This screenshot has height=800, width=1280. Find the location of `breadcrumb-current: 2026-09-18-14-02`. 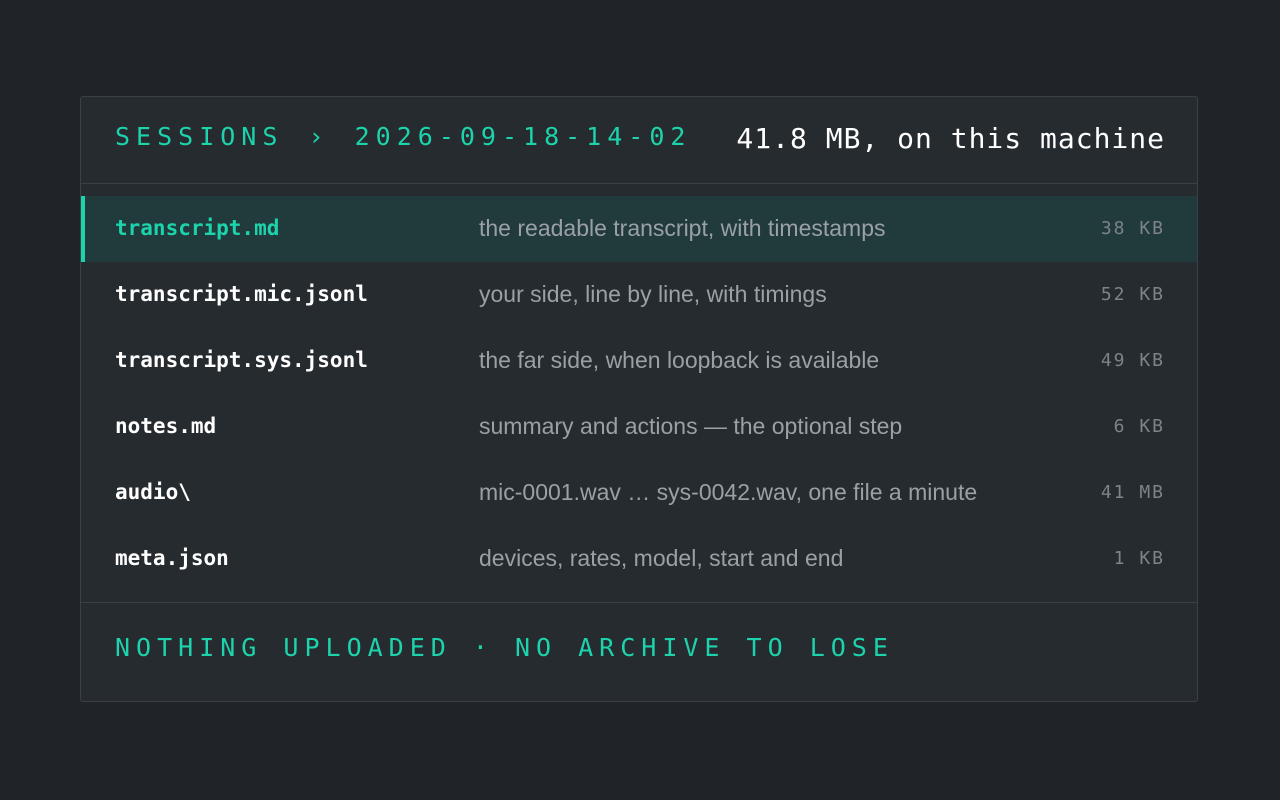

breadcrumb-current: 2026-09-18-14-02 is located at coordinates (523, 136).